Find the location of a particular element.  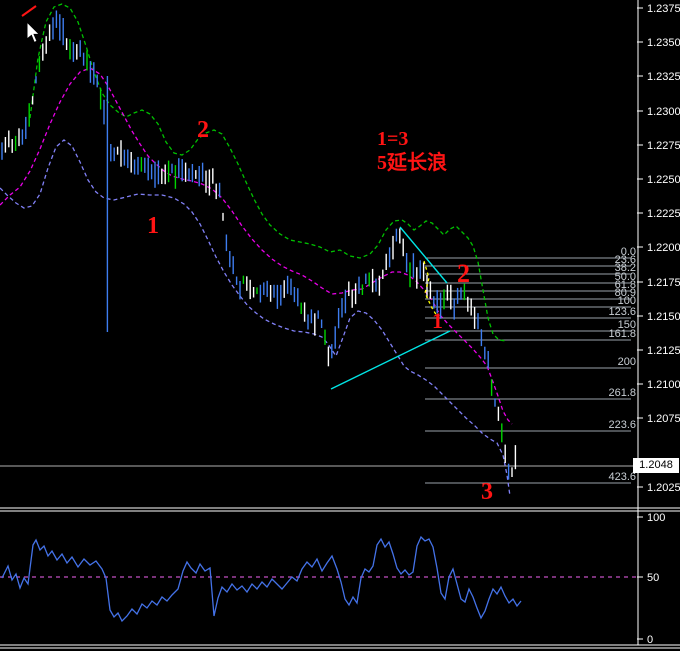

price-axis-label: 1.2025 is located at coordinates (663, 488).